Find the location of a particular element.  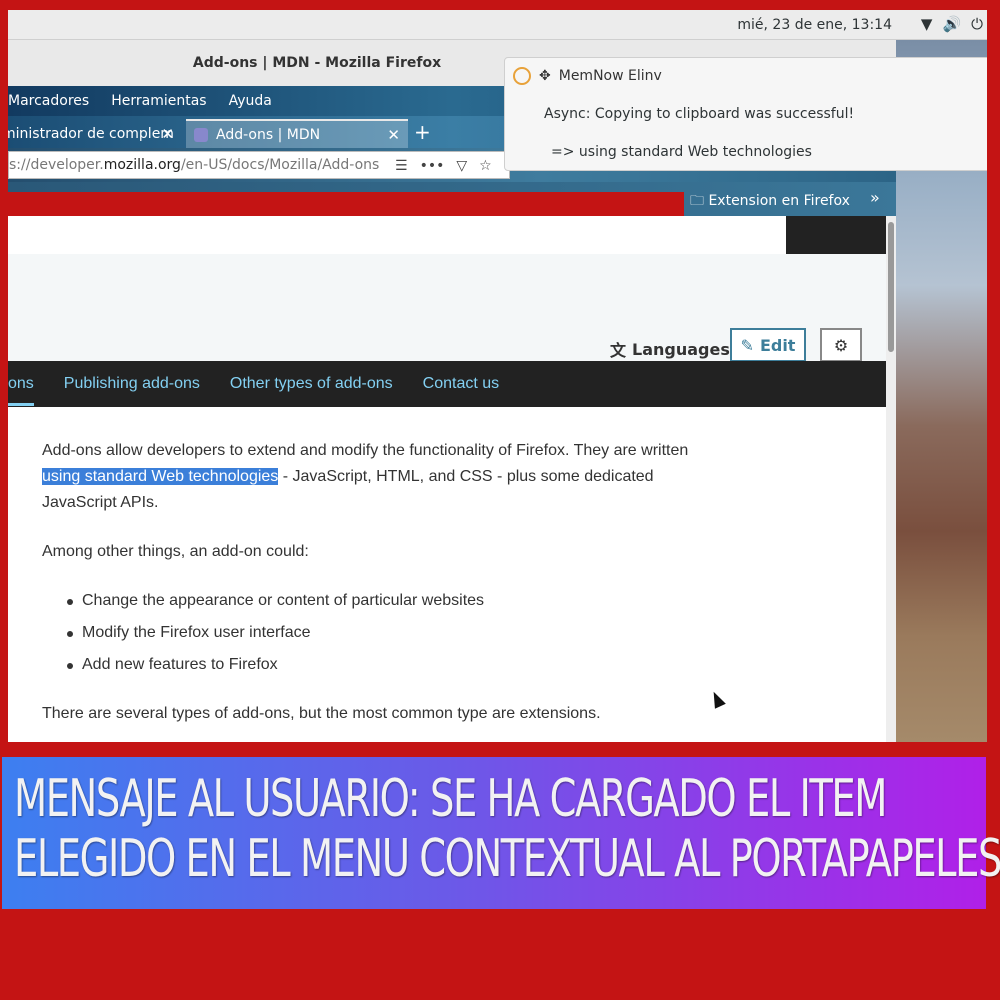

list-item: Modify the Firefox user interface is located at coordinates (372, 633).